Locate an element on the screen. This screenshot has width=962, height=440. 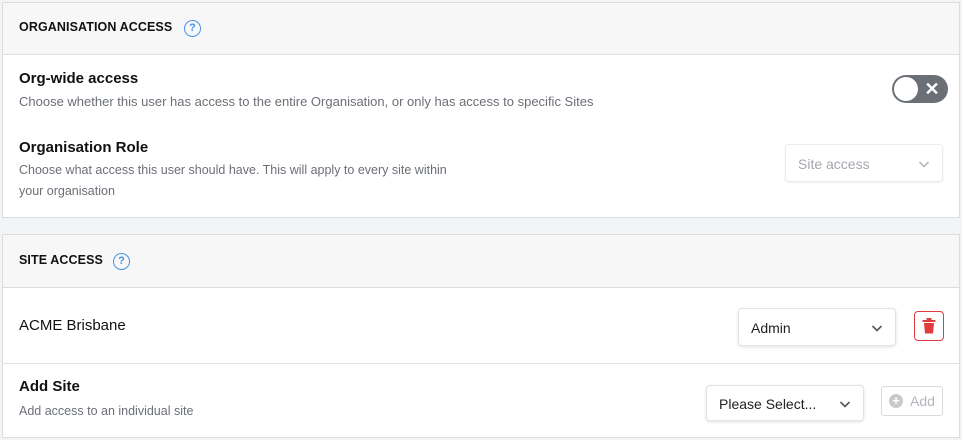
close-icon: ✕ is located at coordinates (932, 89).